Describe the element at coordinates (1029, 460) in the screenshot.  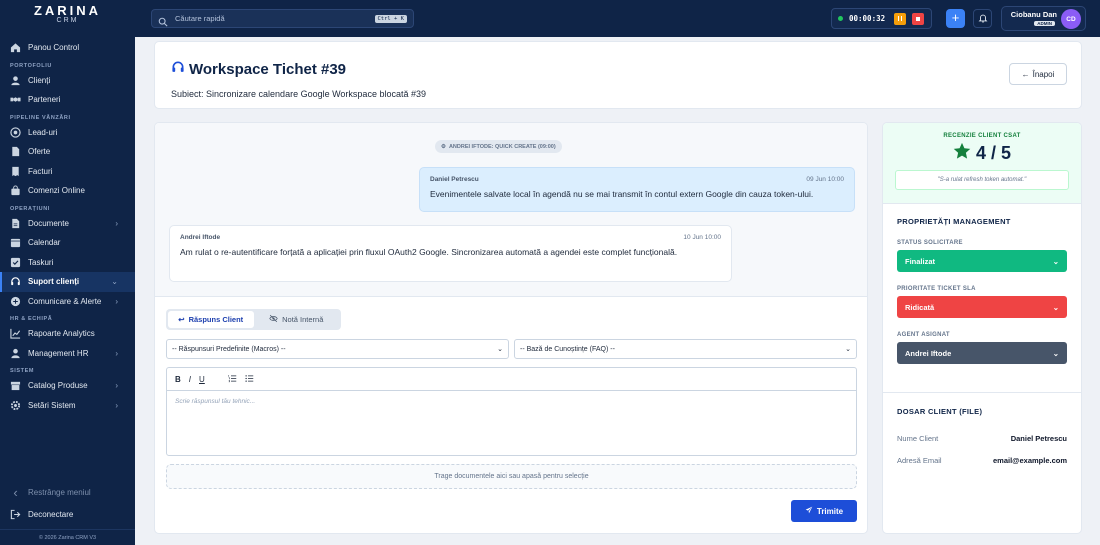
I see `client-email-value: email@example.com` at that location.